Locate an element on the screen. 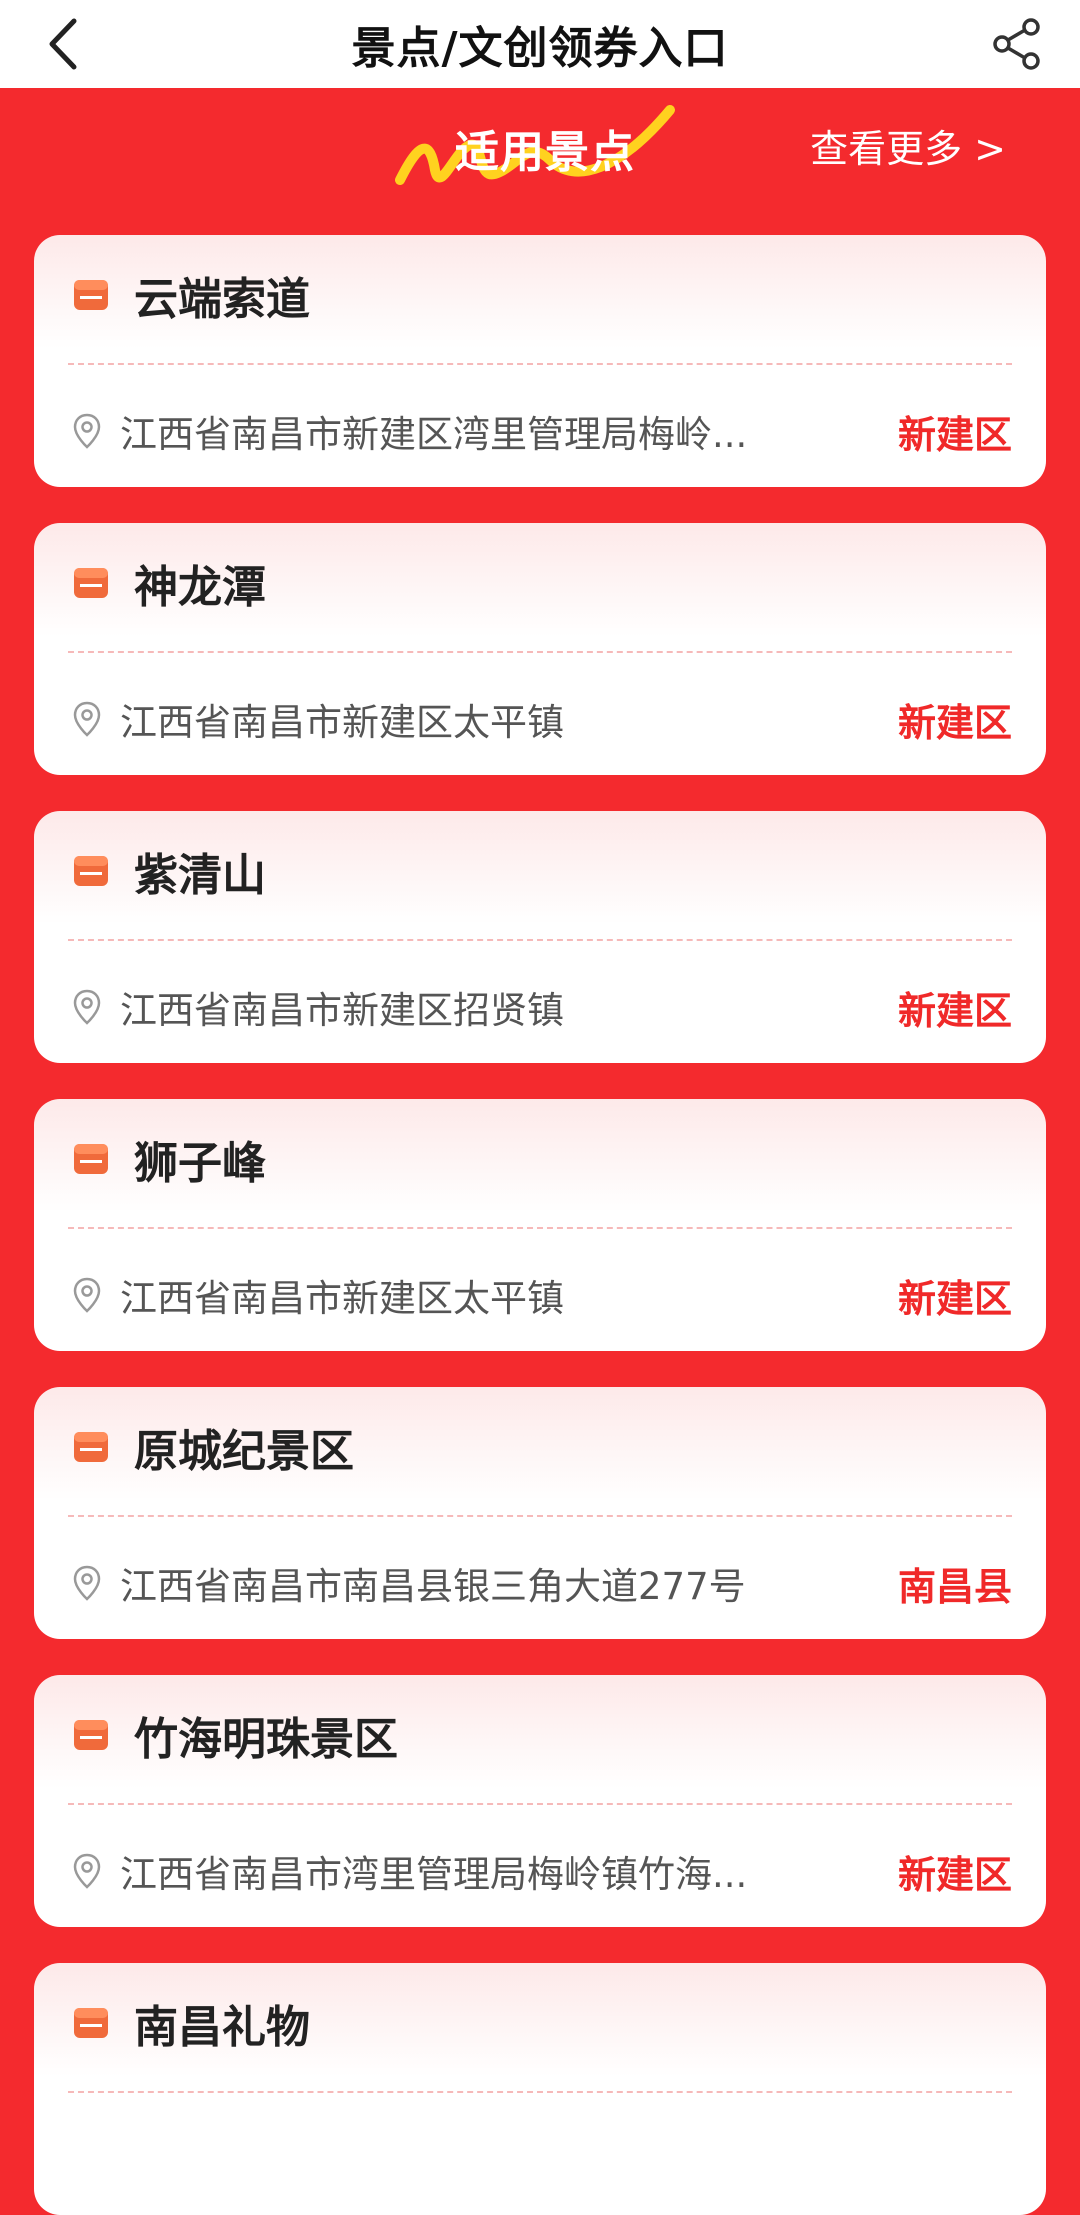 This screenshot has height=2215, width=1080. scenic-name: 南昌礼物 is located at coordinates (222, 2027).